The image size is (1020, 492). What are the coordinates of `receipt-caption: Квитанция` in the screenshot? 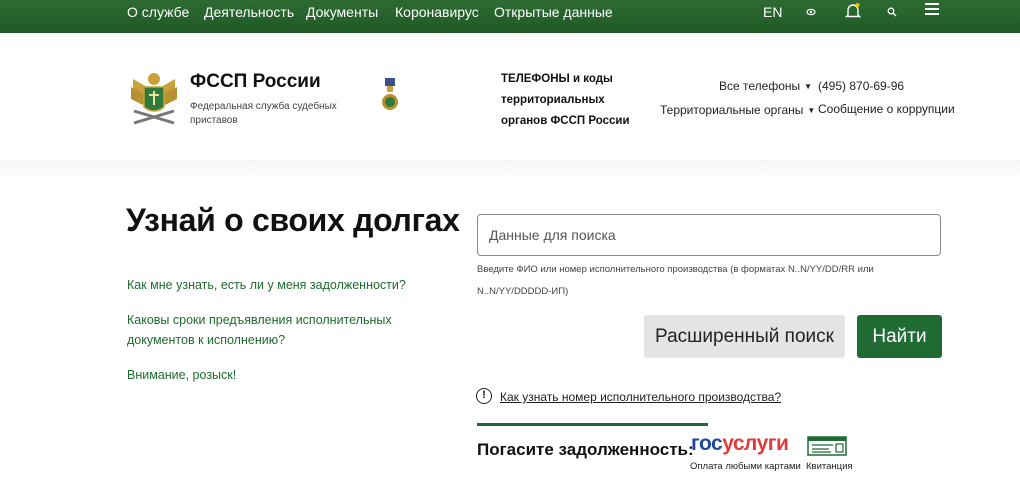 It's located at (829, 466).